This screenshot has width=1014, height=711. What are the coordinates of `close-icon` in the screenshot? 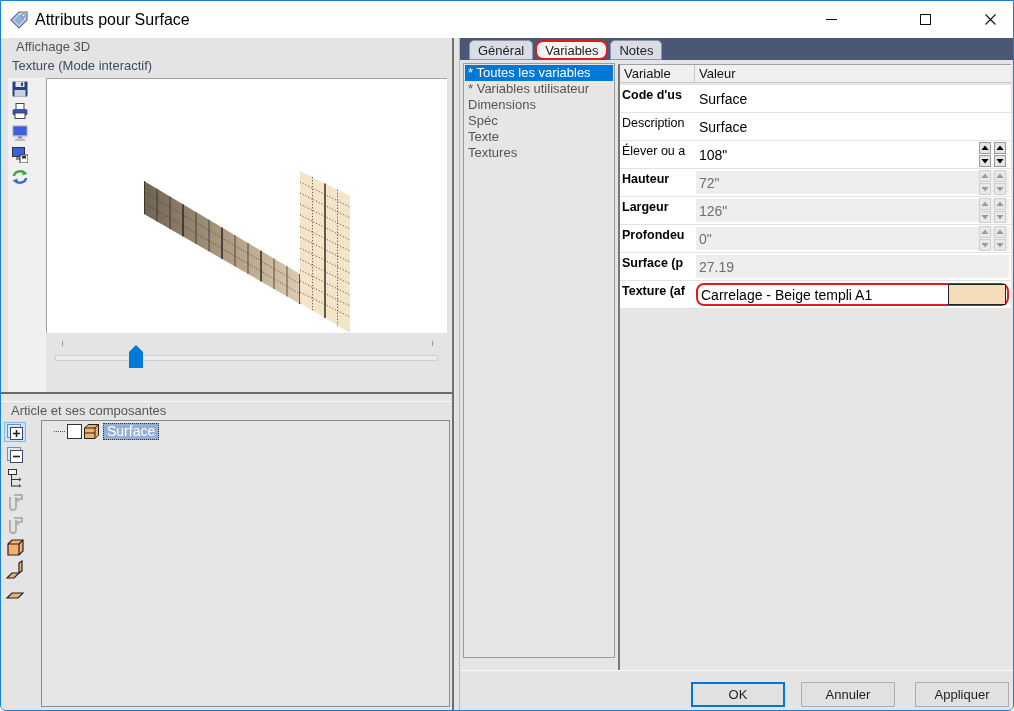 It's located at (990, 19).